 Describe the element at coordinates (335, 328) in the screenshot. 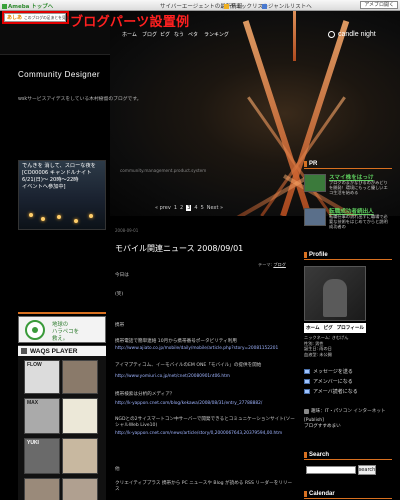

I see `profile-tabs: ホーム ピグ プロフィール` at that location.